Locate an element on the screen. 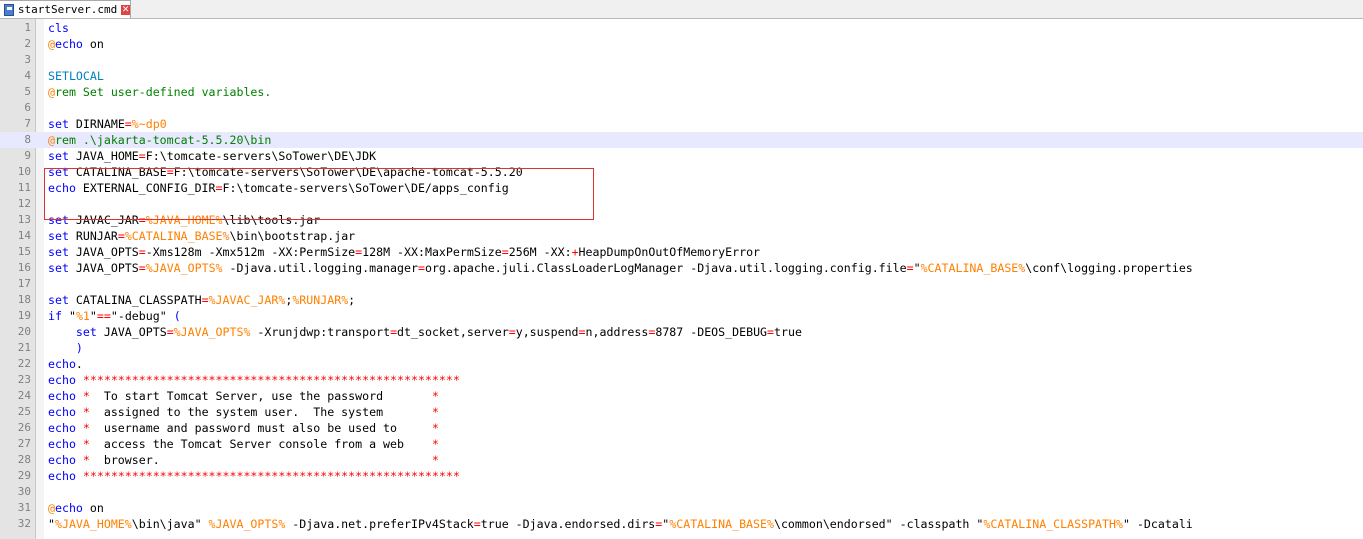 This screenshot has height=539, width=1363. line-text: echo * browser. * is located at coordinates (243, 460).